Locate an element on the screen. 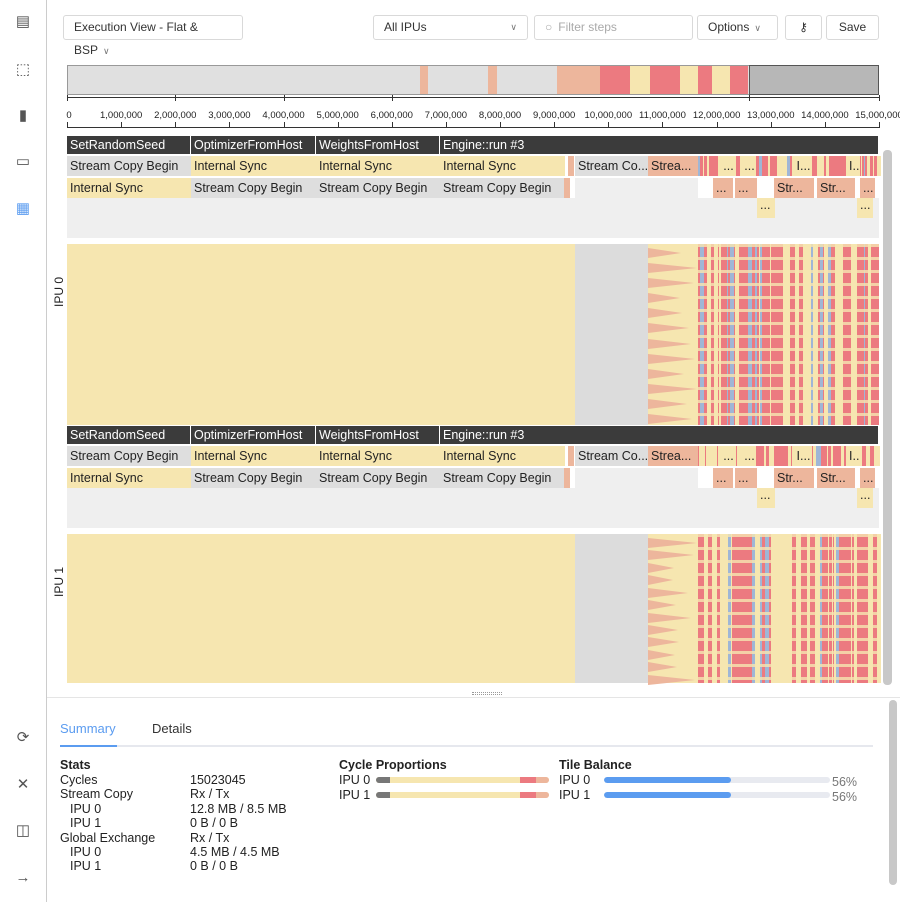 The width and height of the screenshot is (900, 902). stats-title: Stats is located at coordinates (75, 765).